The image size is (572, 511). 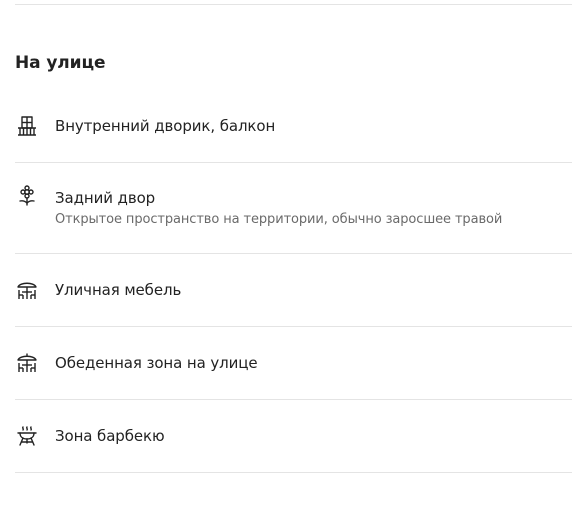 I want to click on list-item-outdoor-furniture: Уличная мебель, so click(x=293, y=290).